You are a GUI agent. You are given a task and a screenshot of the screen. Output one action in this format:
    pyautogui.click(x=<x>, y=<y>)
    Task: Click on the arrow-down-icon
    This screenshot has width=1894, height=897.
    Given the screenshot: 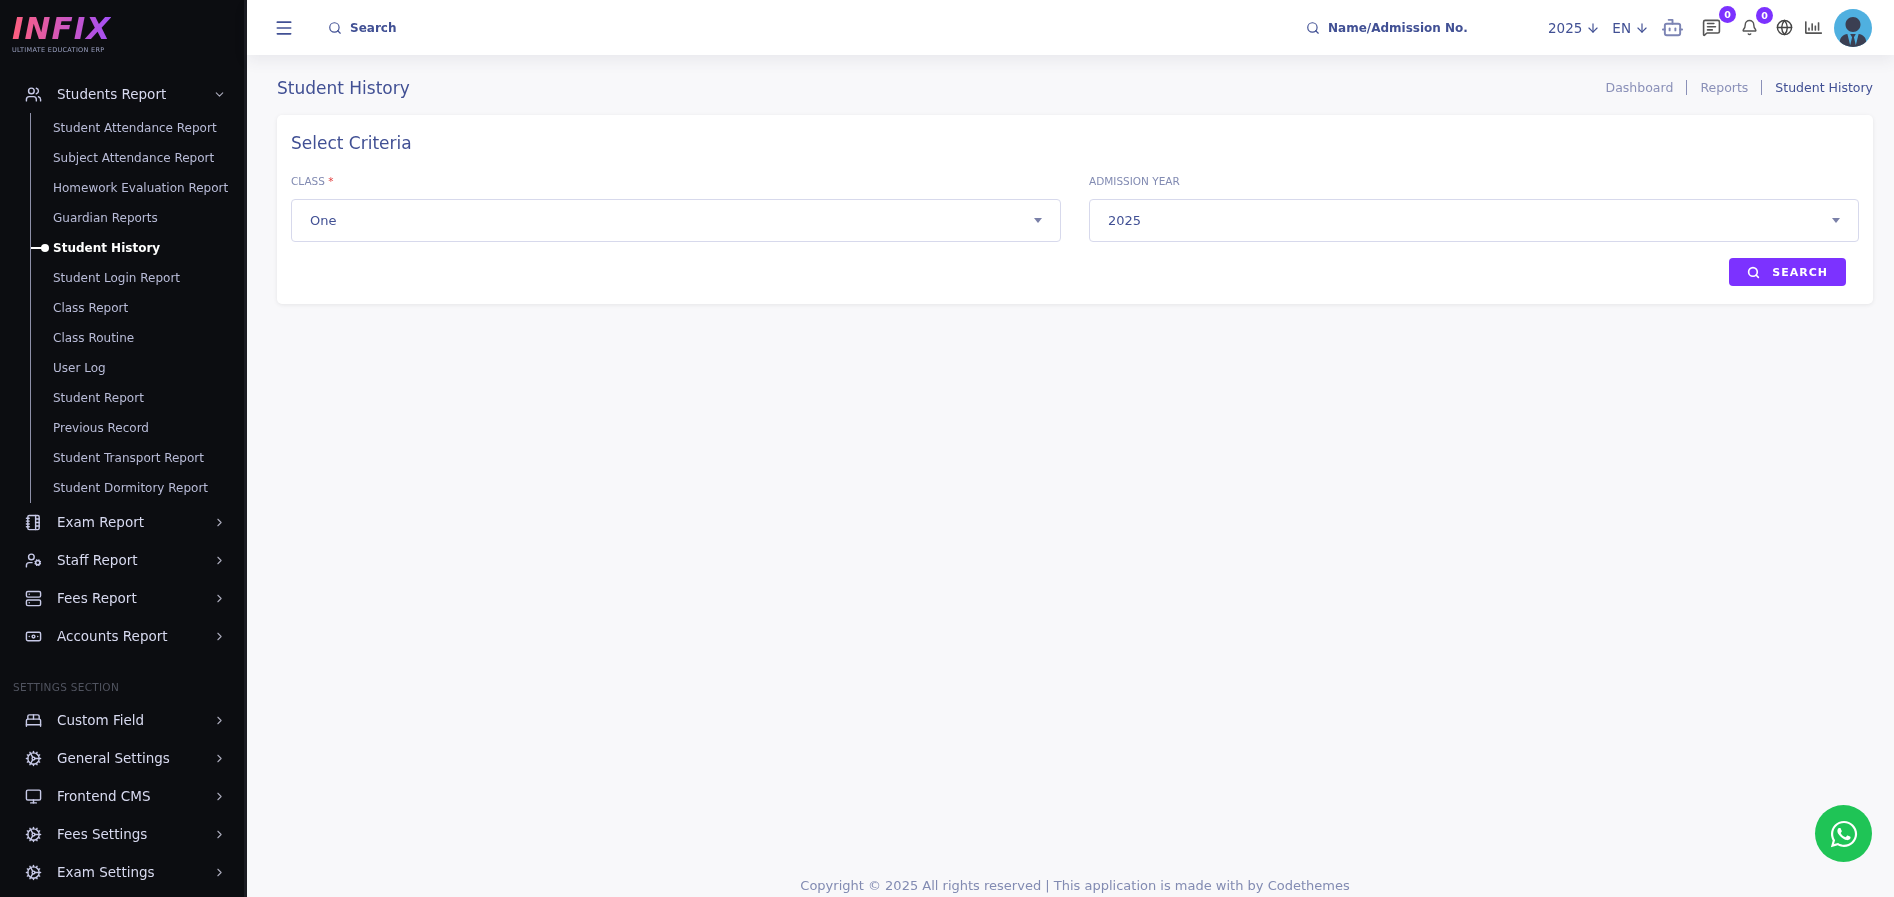 What is the action you would take?
    pyautogui.click(x=1642, y=27)
    